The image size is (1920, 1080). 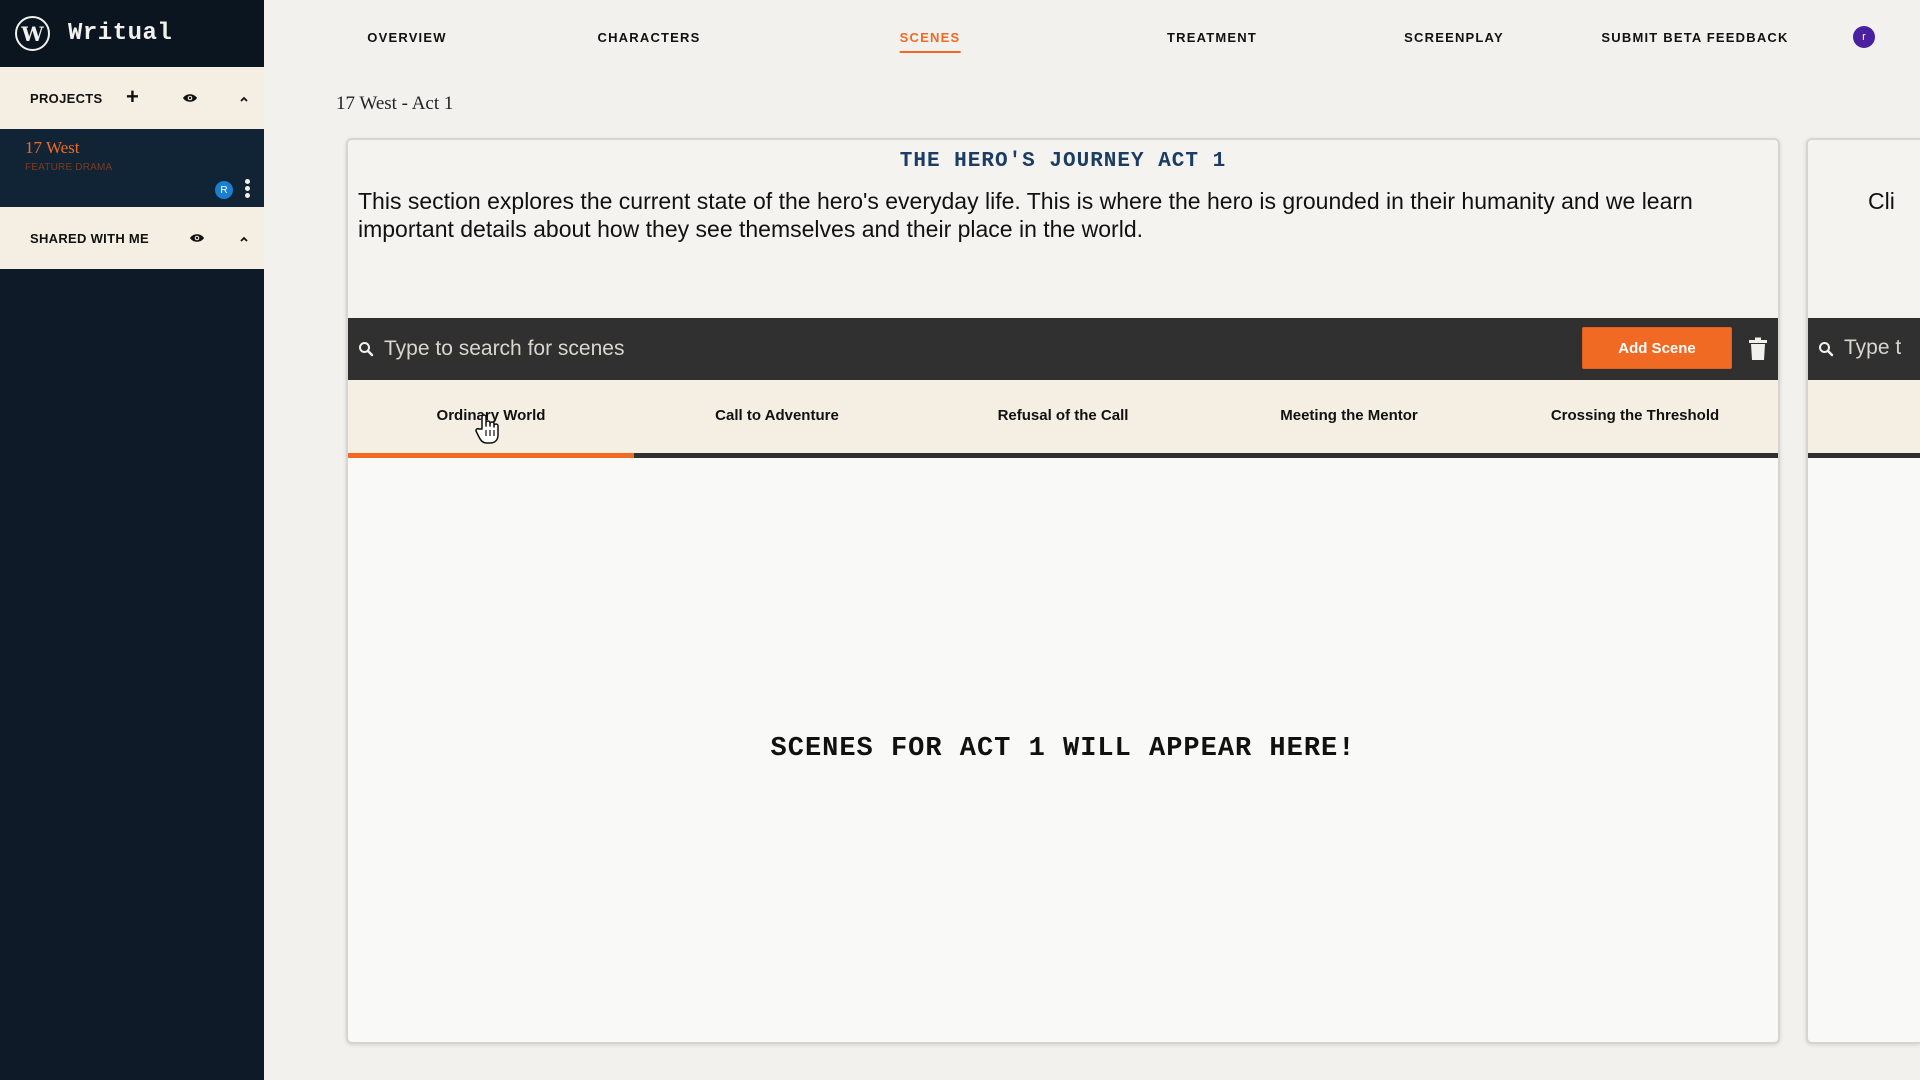 I want to click on projects-label: PROJECTS, so click(x=66, y=98).